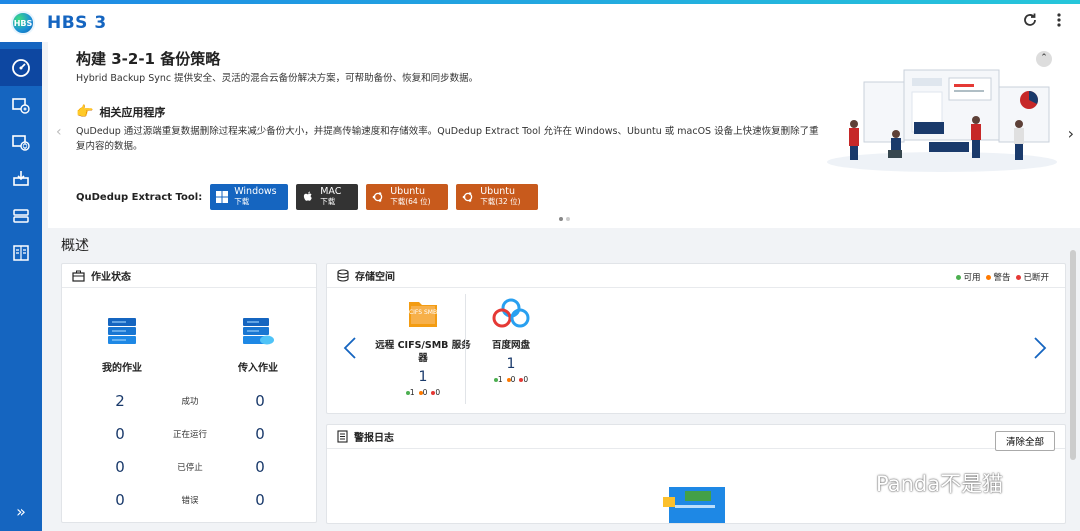  I want to click on download-ubuntu32-button: Ubuntu 下载(32 位), so click(497, 197).